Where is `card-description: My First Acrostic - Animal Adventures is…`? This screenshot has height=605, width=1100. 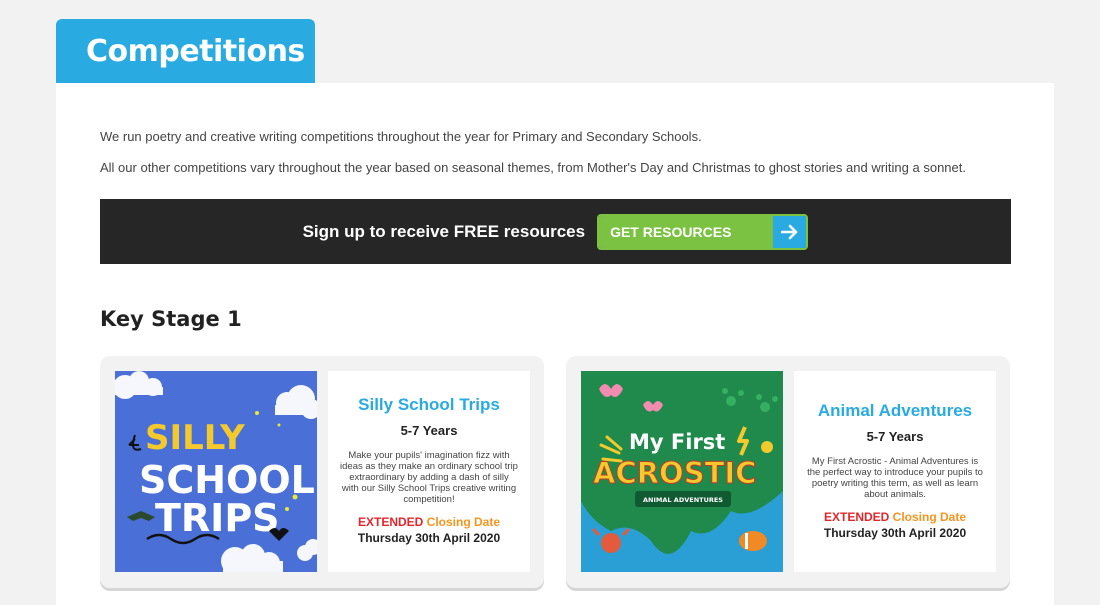
card-description: My First Acrostic - Animal Adventures is… is located at coordinates (895, 478).